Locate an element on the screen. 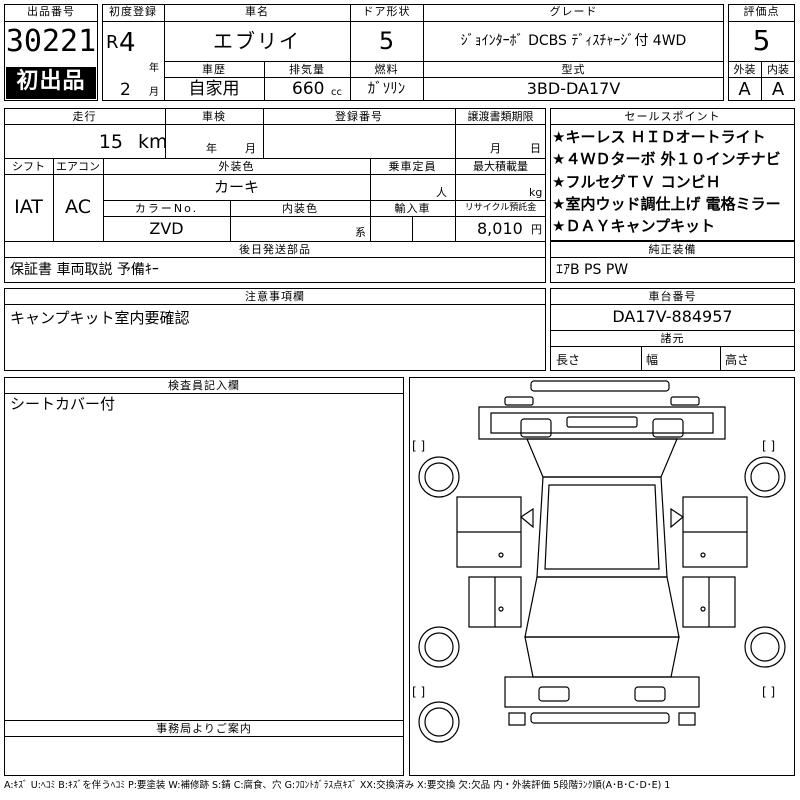 This screenshot has width=800, height=800. inspector-label: 検査員記入欄 is located at coordinates (204, 385).